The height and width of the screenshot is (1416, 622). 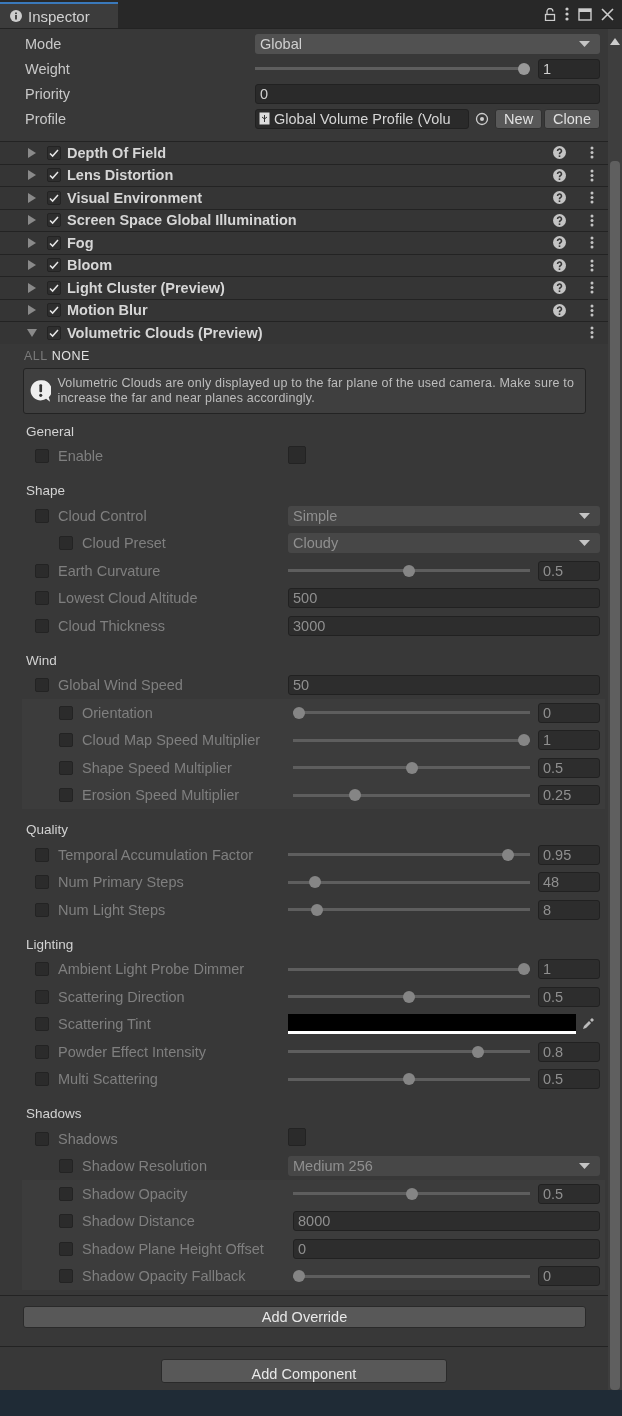 I want to click on scrollbar-thumb, so click(x=615, y=775).